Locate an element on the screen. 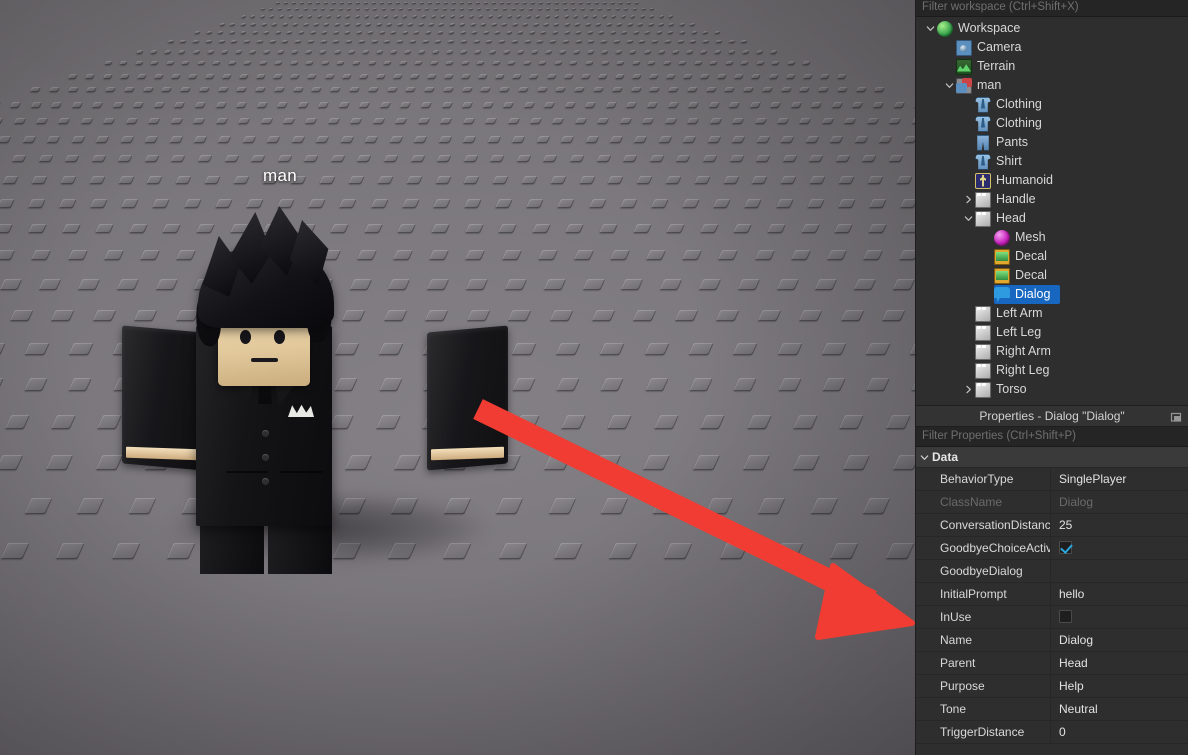 The width and height of the screenshot is (1188, 755). property-value: SinglePlayer is located at coordinates (1119, 479).